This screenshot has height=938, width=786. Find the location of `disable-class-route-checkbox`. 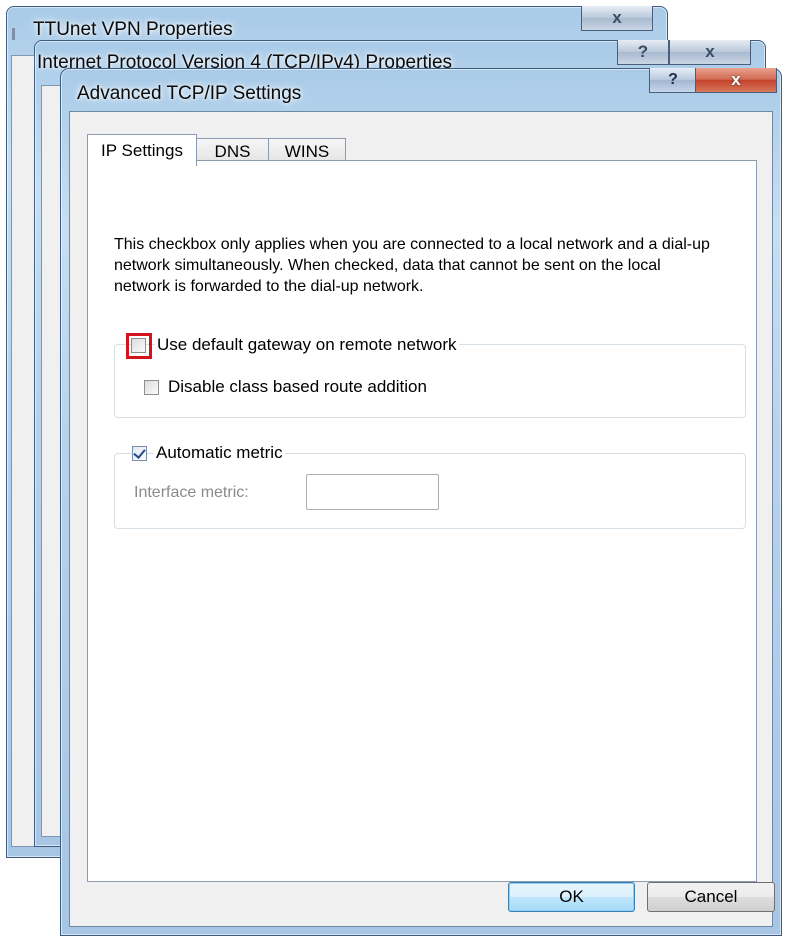

disable-class-route-checkbox is located at coordinates (151, 387).